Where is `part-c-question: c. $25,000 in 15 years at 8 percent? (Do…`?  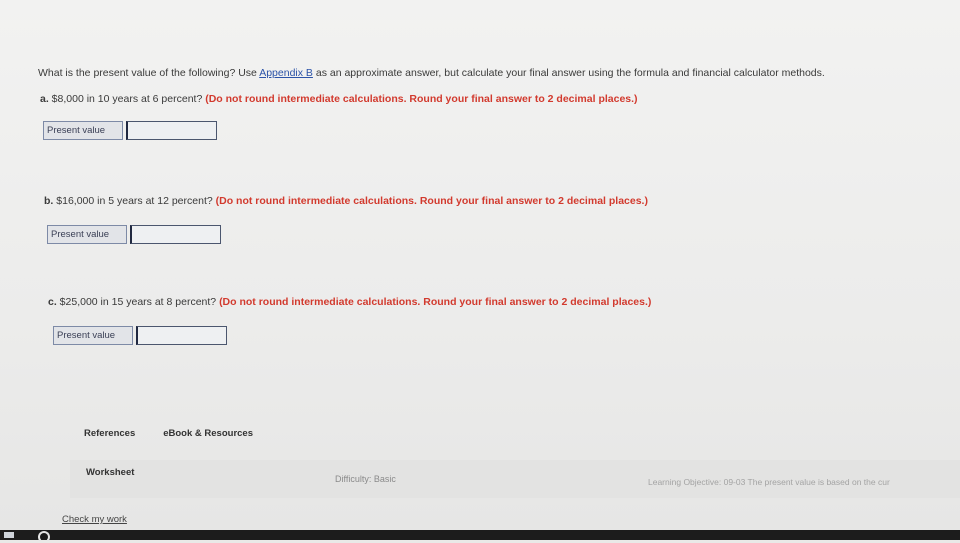
part-c-question: c. $25,000 in 15 years at 8 percent? (Do… is located at coordinates (349, 302).